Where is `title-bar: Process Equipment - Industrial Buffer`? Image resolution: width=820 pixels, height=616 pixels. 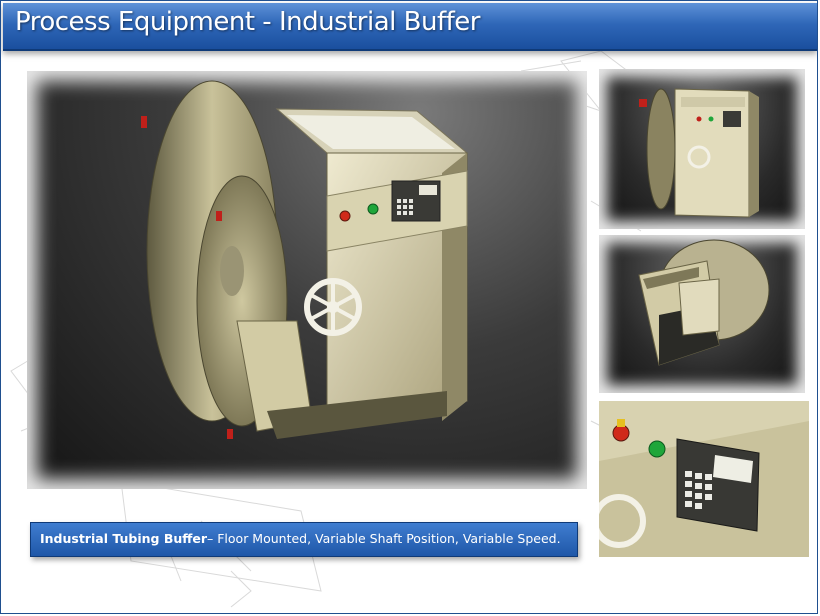 title-bar: Process Equipment - Industrial Buffer is located at coordinates (410, 27).